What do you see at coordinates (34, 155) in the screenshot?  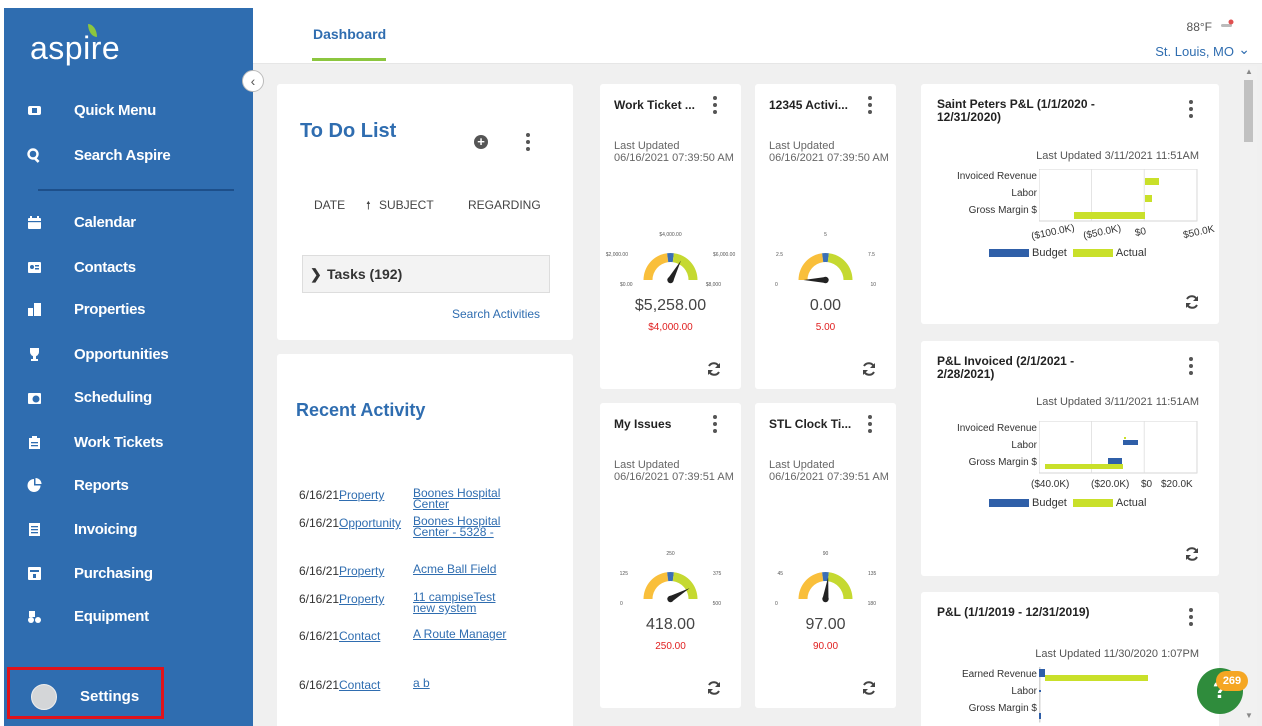 I see `search-icon` at bounding box center [34, 155].